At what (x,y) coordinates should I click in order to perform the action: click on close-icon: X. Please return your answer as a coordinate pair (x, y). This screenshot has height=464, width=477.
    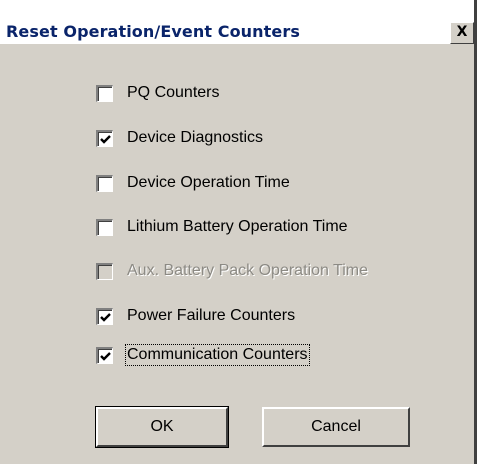
    Looking at the image, I should click on (462, 32).